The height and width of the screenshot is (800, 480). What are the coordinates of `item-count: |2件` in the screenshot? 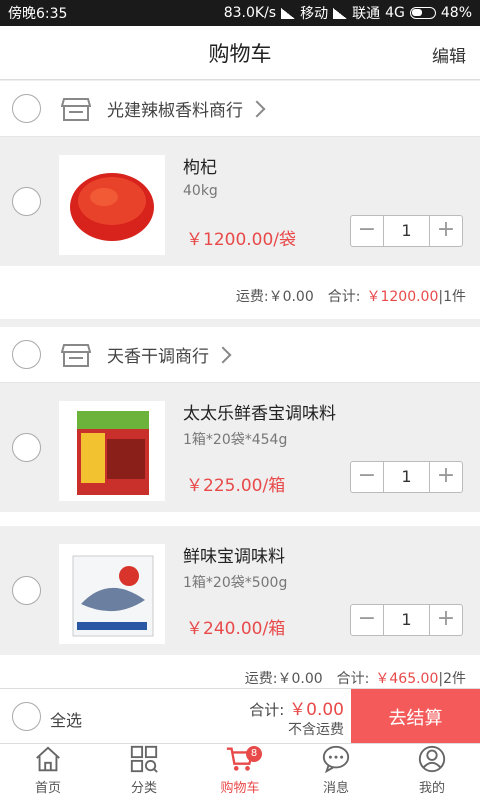 It's located at (452, 679).